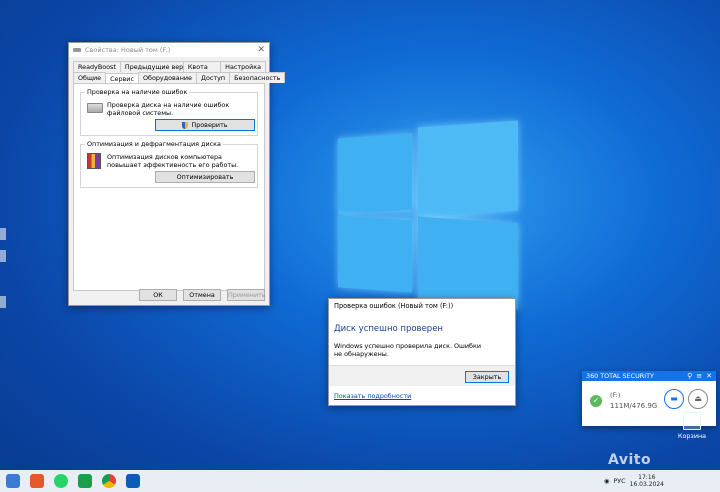 This screenshot has height=492, width=720. What do you see at coordinates (77, 50) in the screenshot?
I see `drive-icon` at bounding box center [77, 50].